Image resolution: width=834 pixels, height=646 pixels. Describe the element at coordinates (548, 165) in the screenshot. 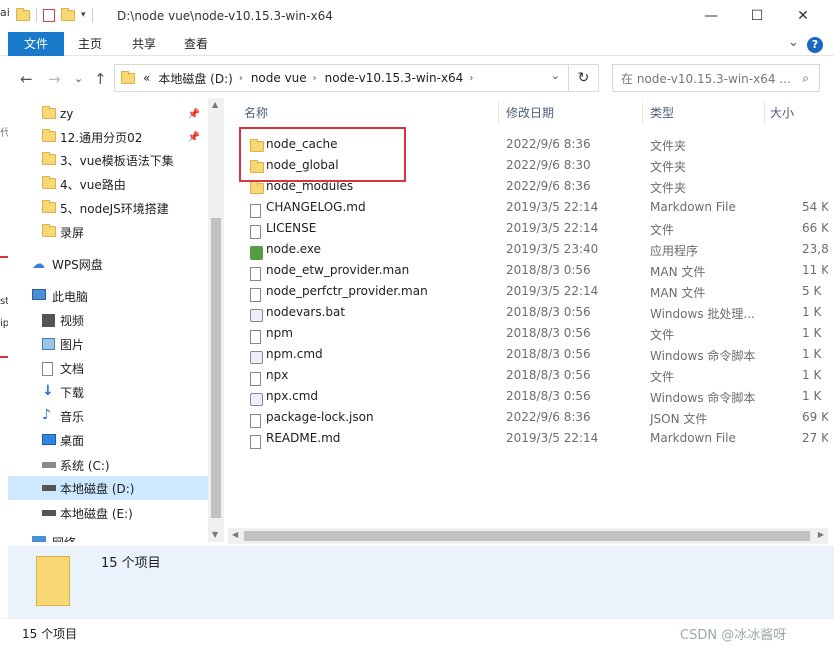

I see `file-date: 2022/9/6 8:30` at that location.